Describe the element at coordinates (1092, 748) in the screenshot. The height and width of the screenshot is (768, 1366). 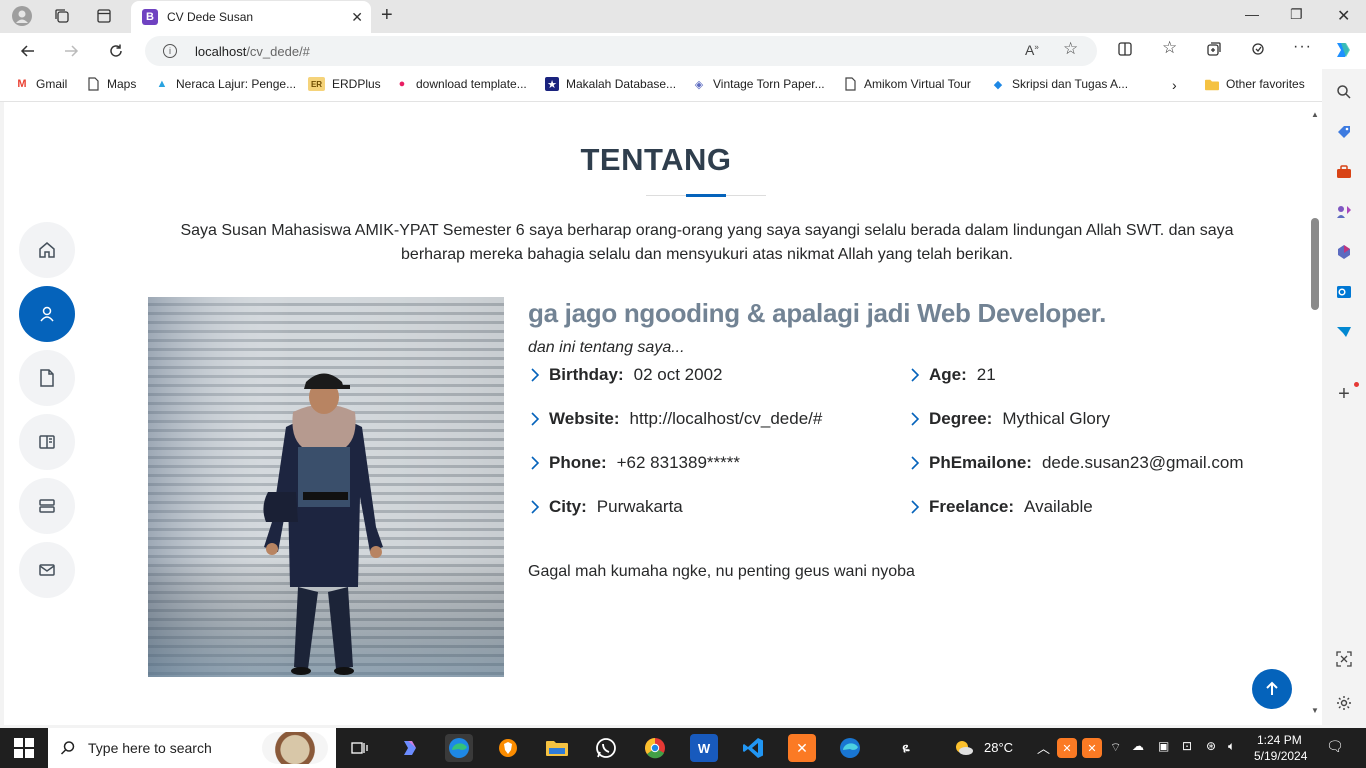
I see `xampp-tray-icon-2: ✕` at that location.